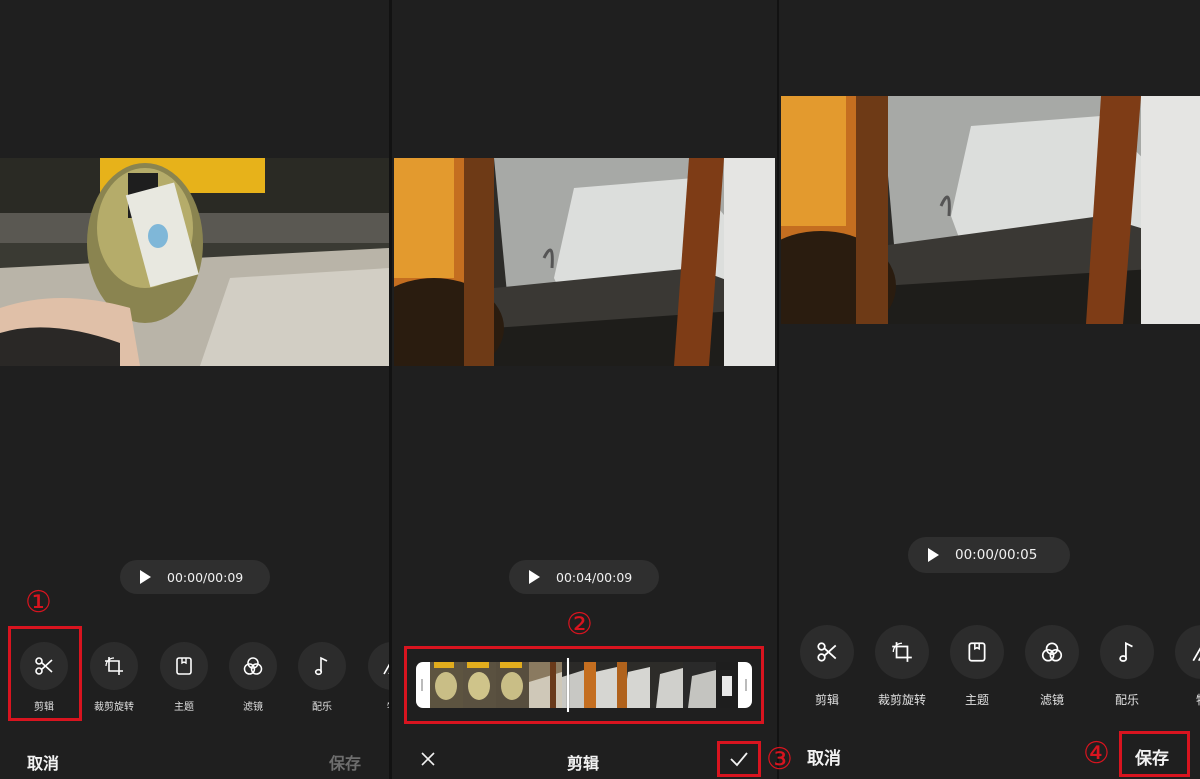 This screenshot has width=1200, height=779. What do you see at coordinates (345, 762) in the screenshot?
I see `save-button: 保存` at bounding box center [345, 762].